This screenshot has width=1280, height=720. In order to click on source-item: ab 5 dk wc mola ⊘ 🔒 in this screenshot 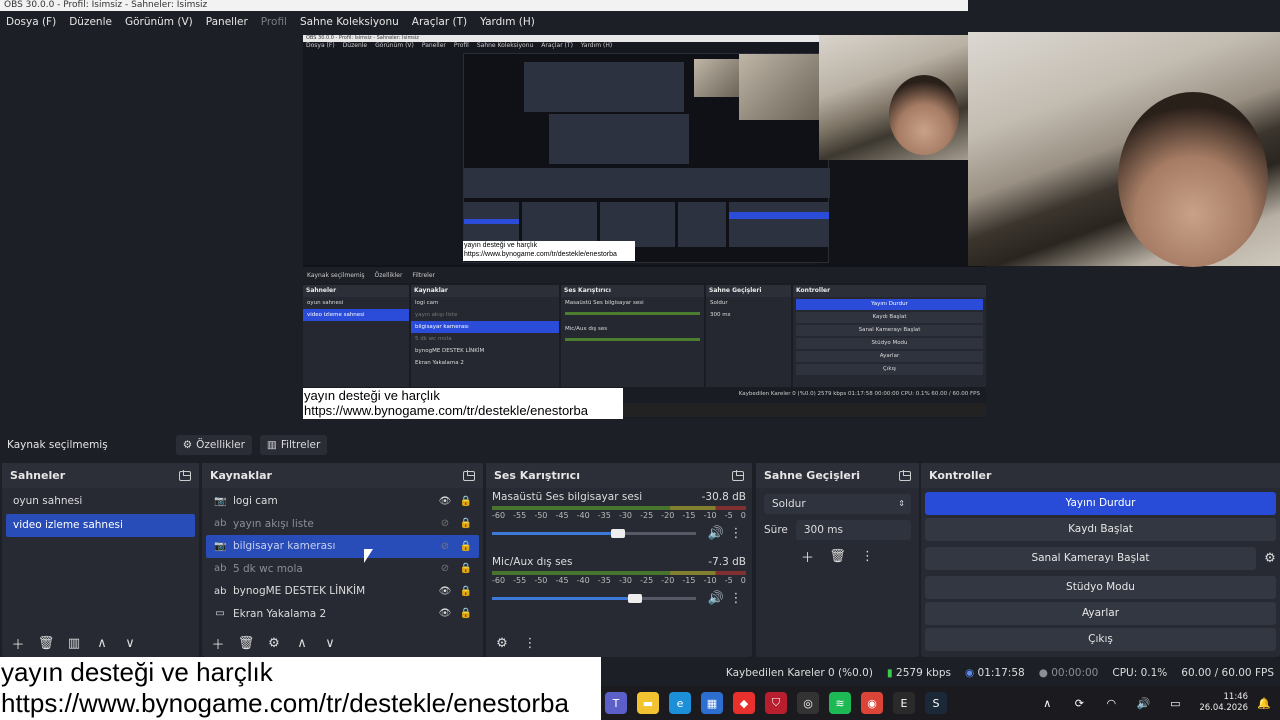, I will do `click(342, 569)`.